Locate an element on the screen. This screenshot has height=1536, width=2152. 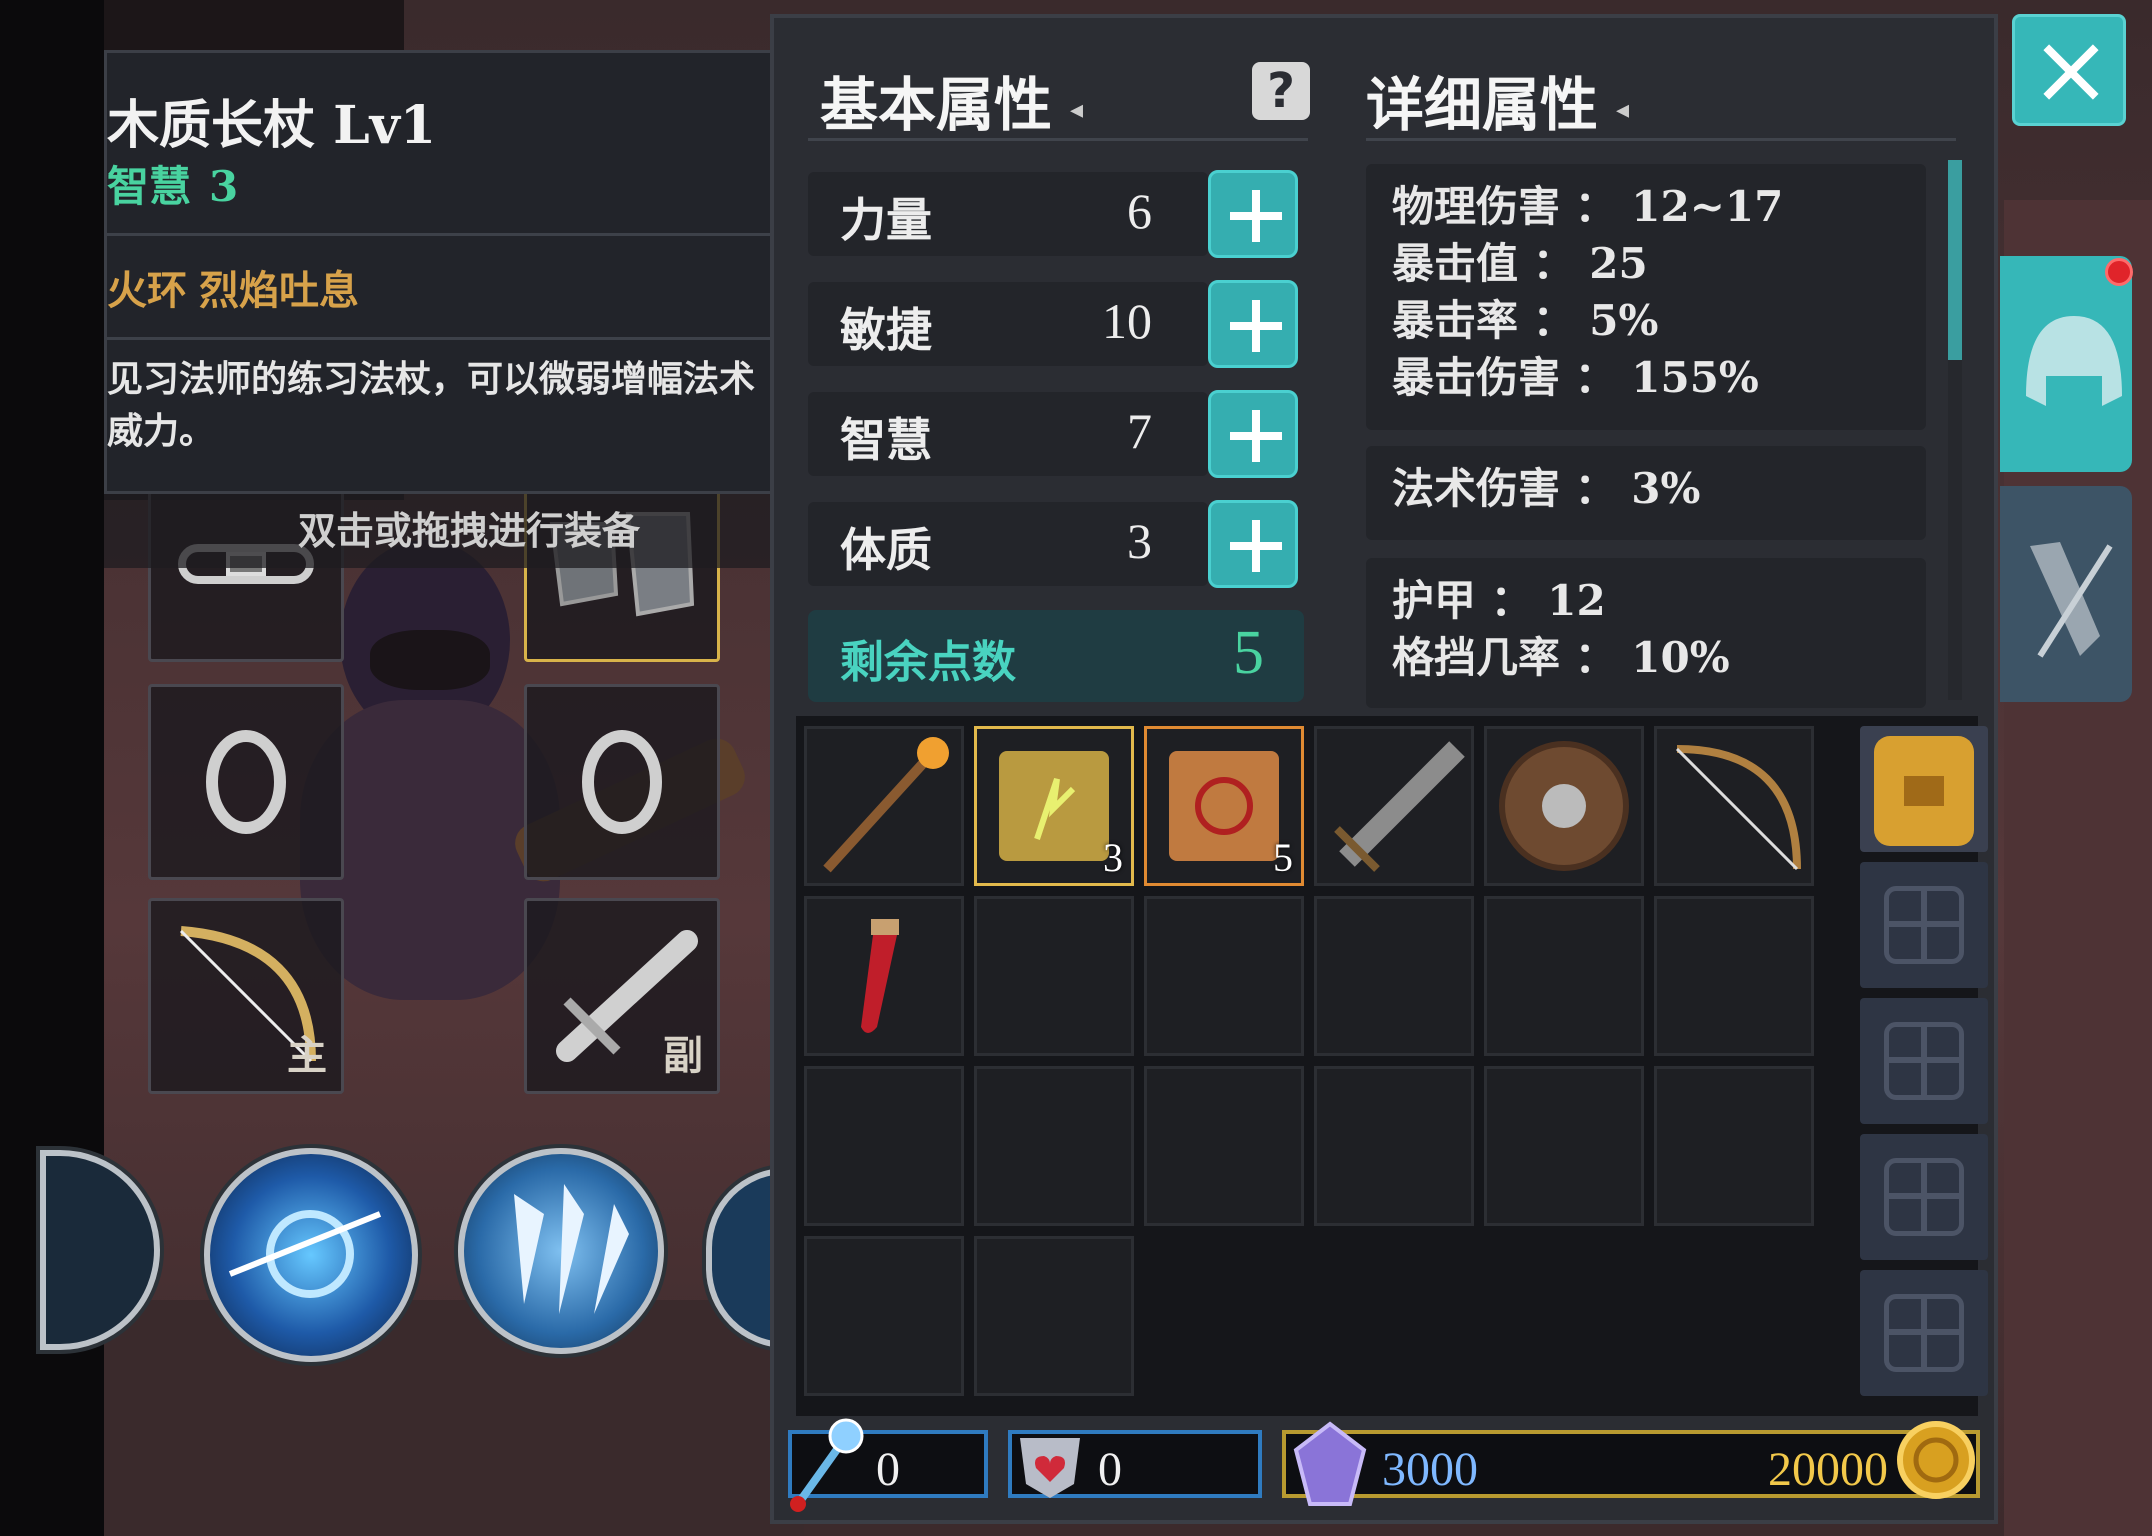
detailed-attributes-title: 详细属性 ◂ is located at coordinates (1497, 100).